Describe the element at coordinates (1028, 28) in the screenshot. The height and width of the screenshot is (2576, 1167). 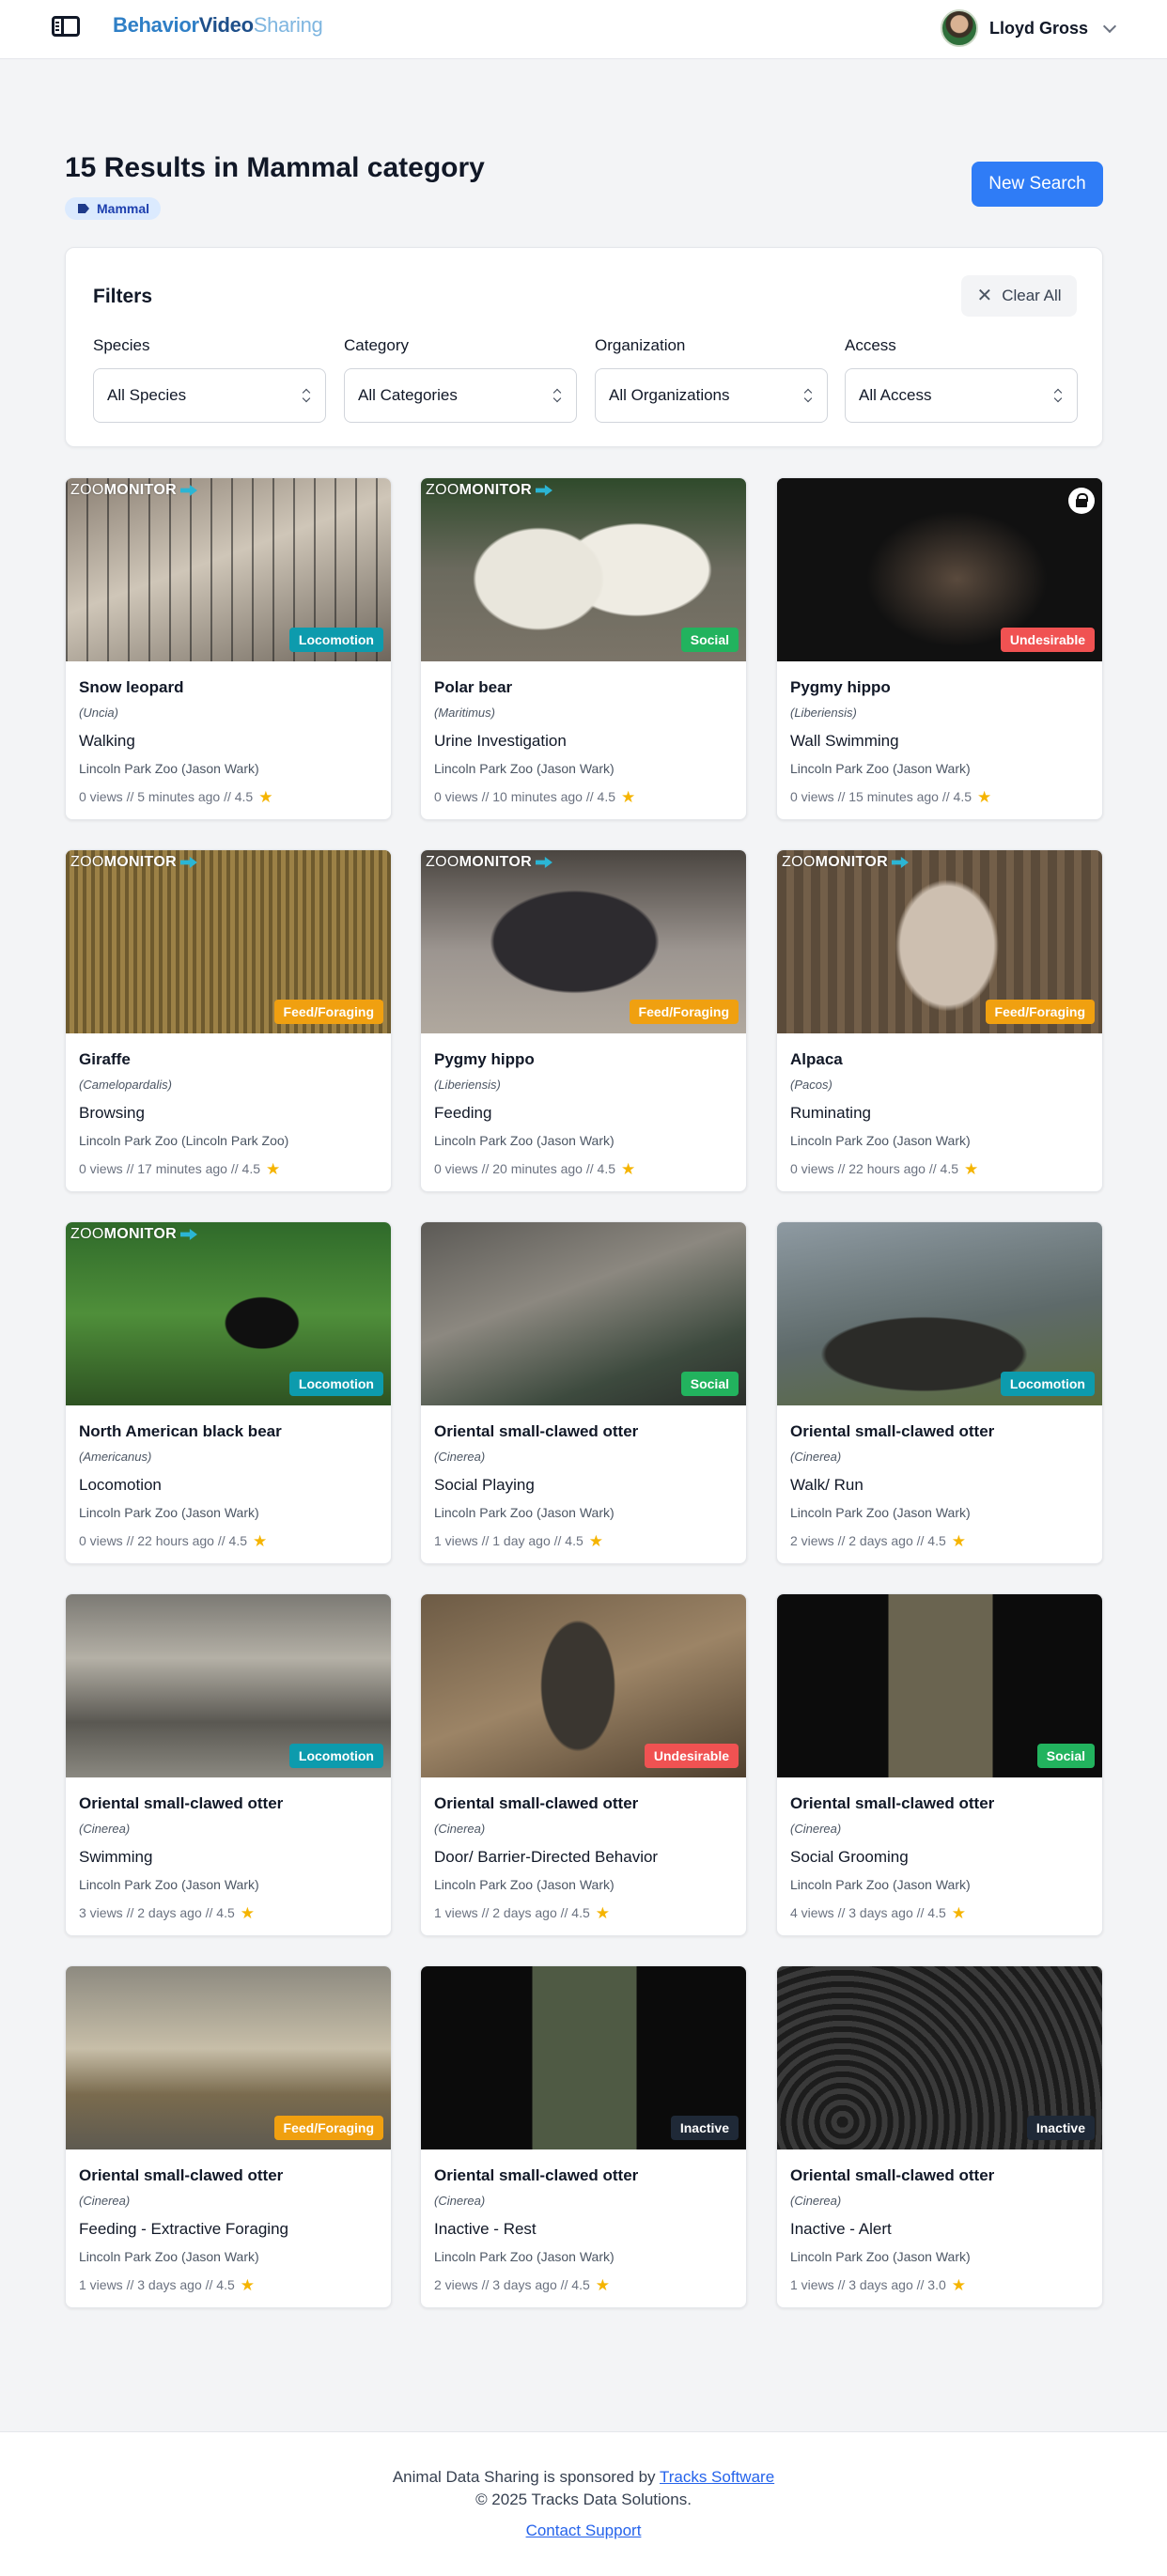
I see `user-menu: Lloyd Gross` at that location.